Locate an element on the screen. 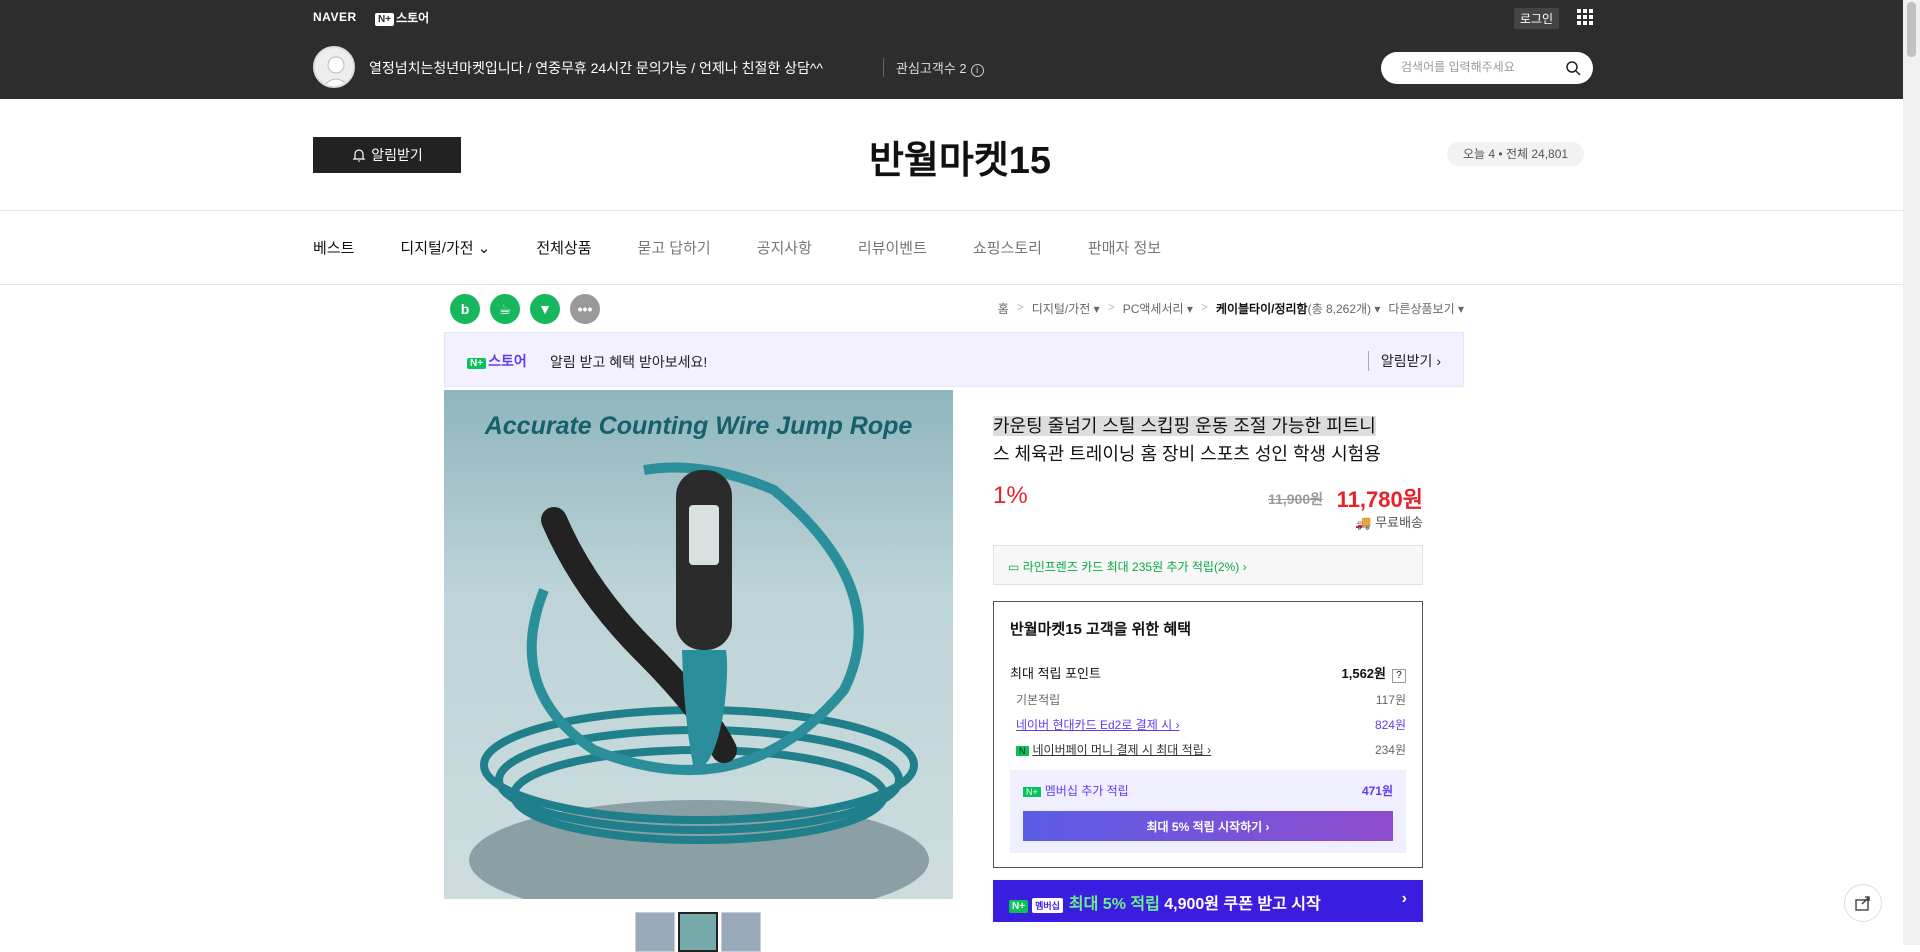 This screenshot has height=952, width=1920. point-pay-link: 네이버페이 머니 결제 시 최대 적립 › is located at coordinates (1122, 750).